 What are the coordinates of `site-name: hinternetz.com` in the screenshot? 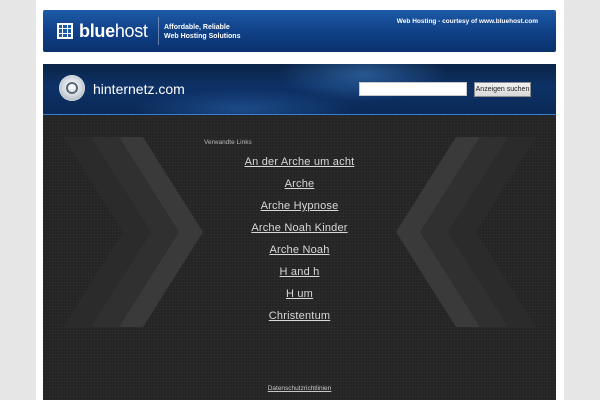 It's located at (139, 89).